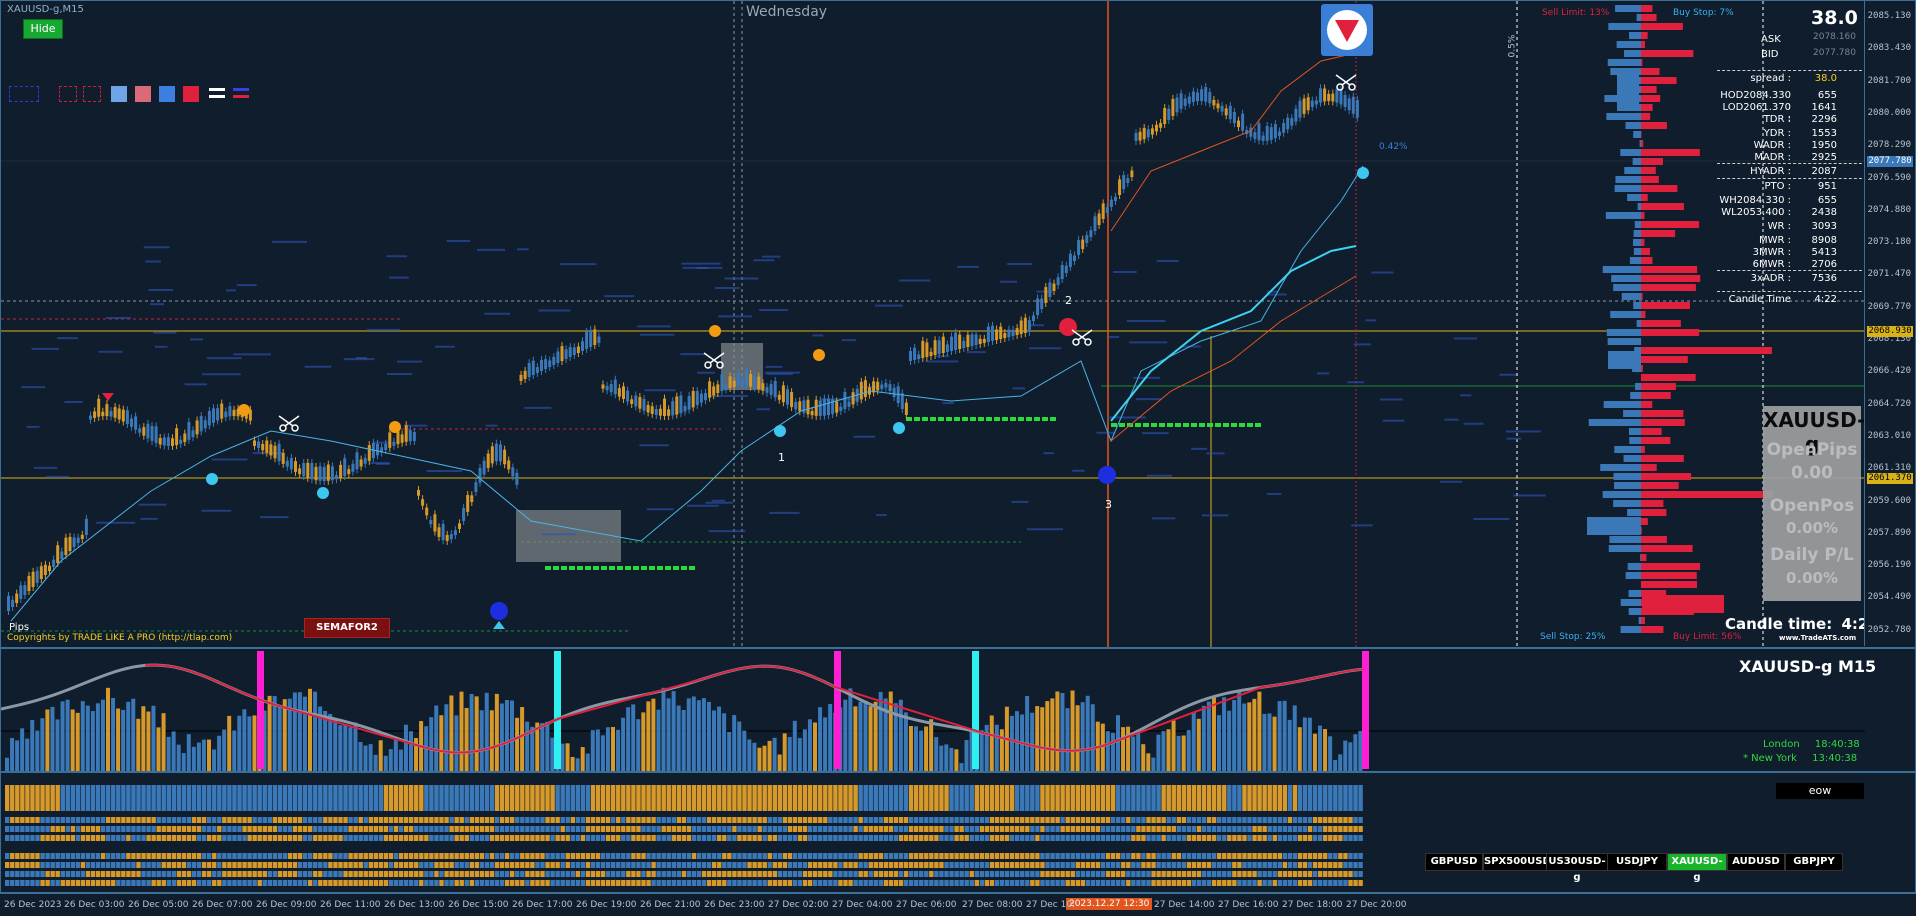 This screenshot has height=916, width=1916. I want to click on trend-strip-canvas, so click(933, 832).